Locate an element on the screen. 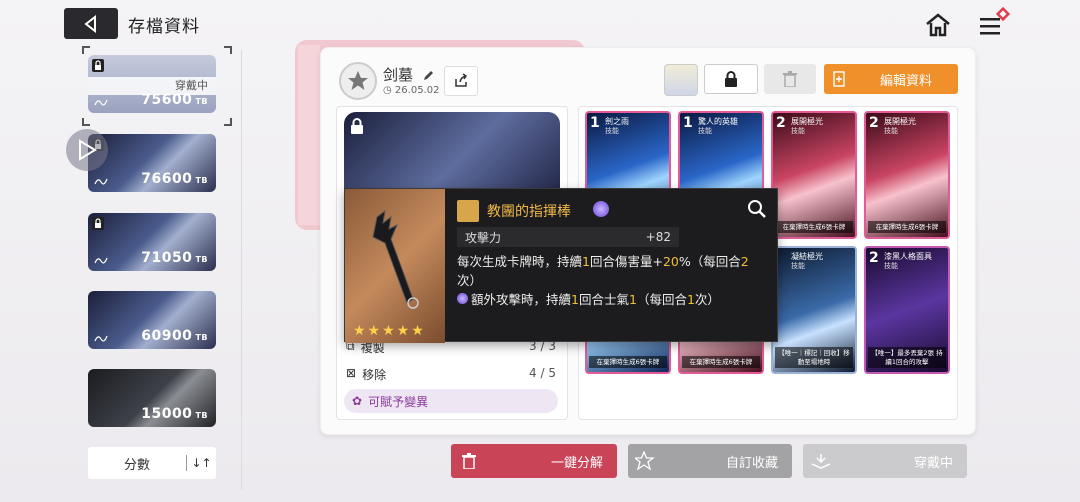 The width and height of the screenshot is (1080, 502). clock-icon: ◷ is located at coordinates (387, 90).